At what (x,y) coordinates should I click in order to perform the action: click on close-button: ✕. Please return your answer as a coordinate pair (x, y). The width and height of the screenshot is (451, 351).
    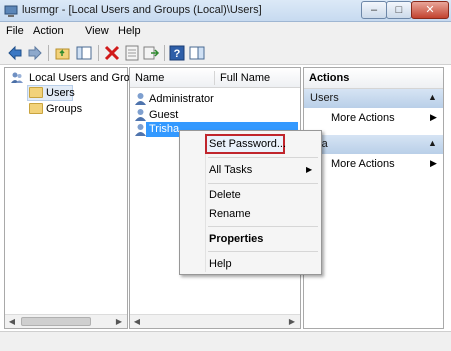
    Looking at the image, I should click on (430, 10).